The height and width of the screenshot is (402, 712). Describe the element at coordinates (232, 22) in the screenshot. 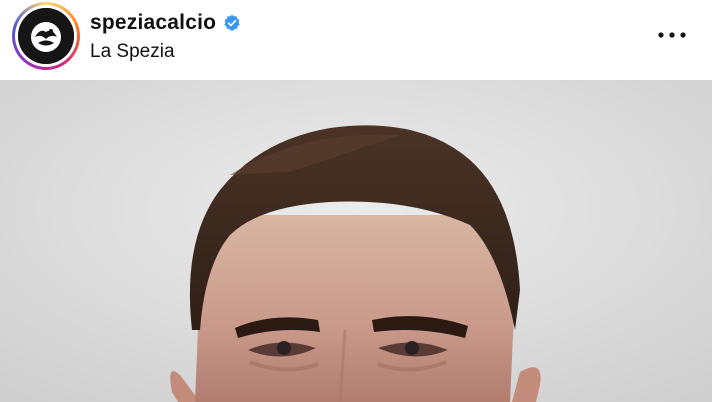

I see `verified-badge-icon` at that location.